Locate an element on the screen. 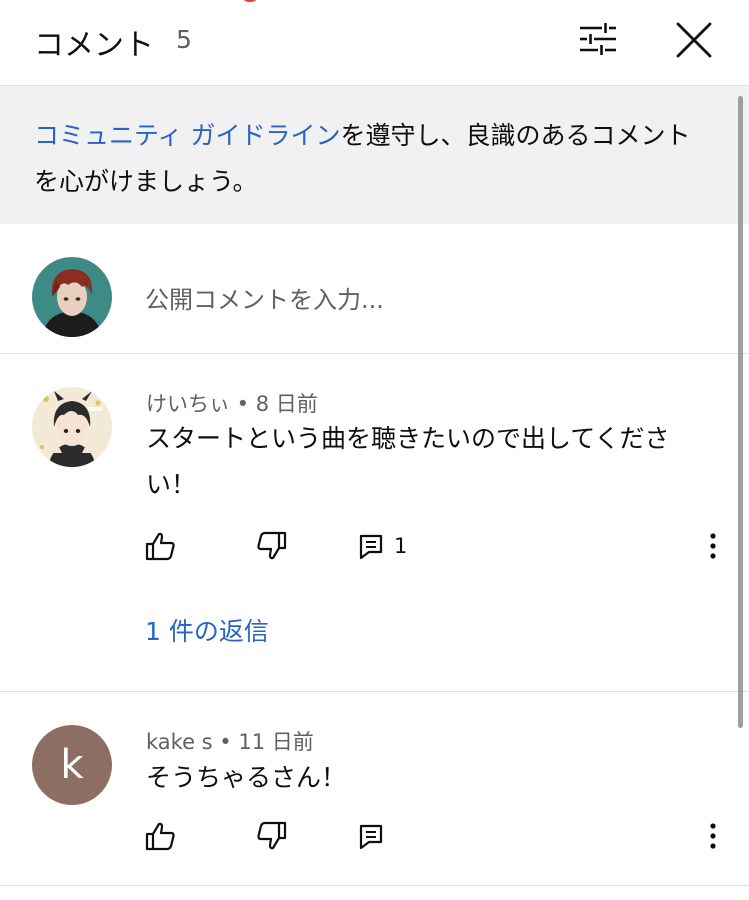  comment-author: けいちぃ is located at coordinates (188, 404).